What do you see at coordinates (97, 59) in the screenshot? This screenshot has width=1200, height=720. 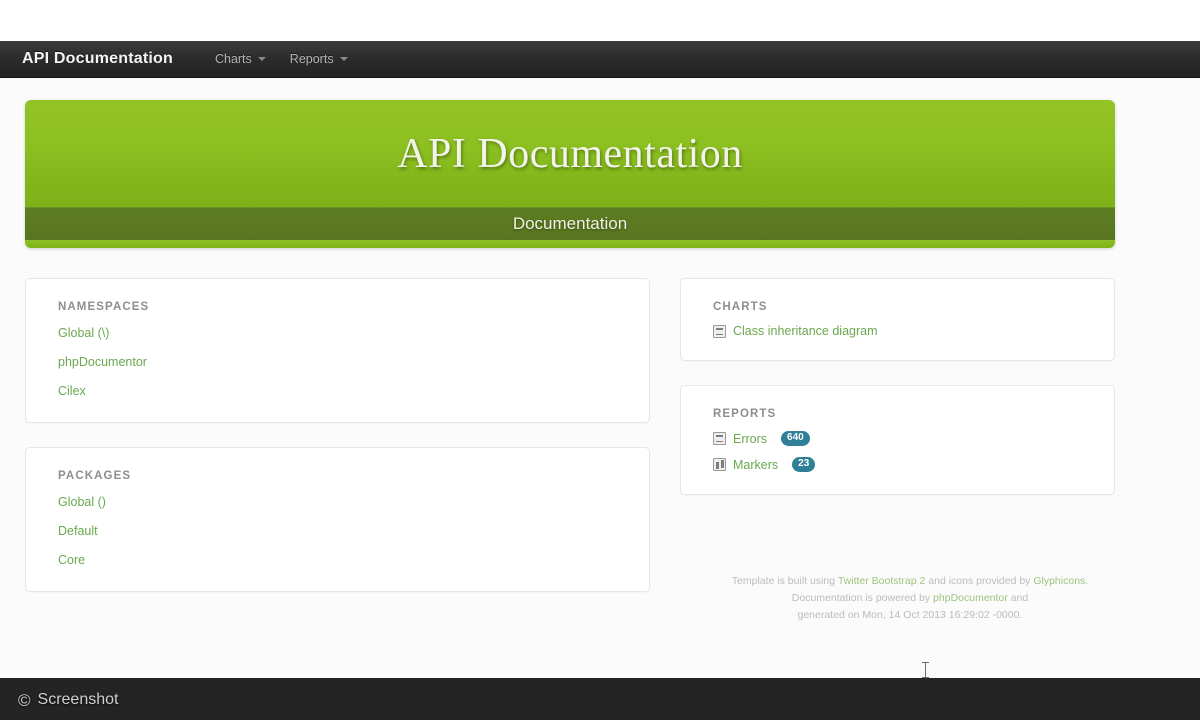 I see `navbar-brand: API Documentation` at bounding box center [97, 59].